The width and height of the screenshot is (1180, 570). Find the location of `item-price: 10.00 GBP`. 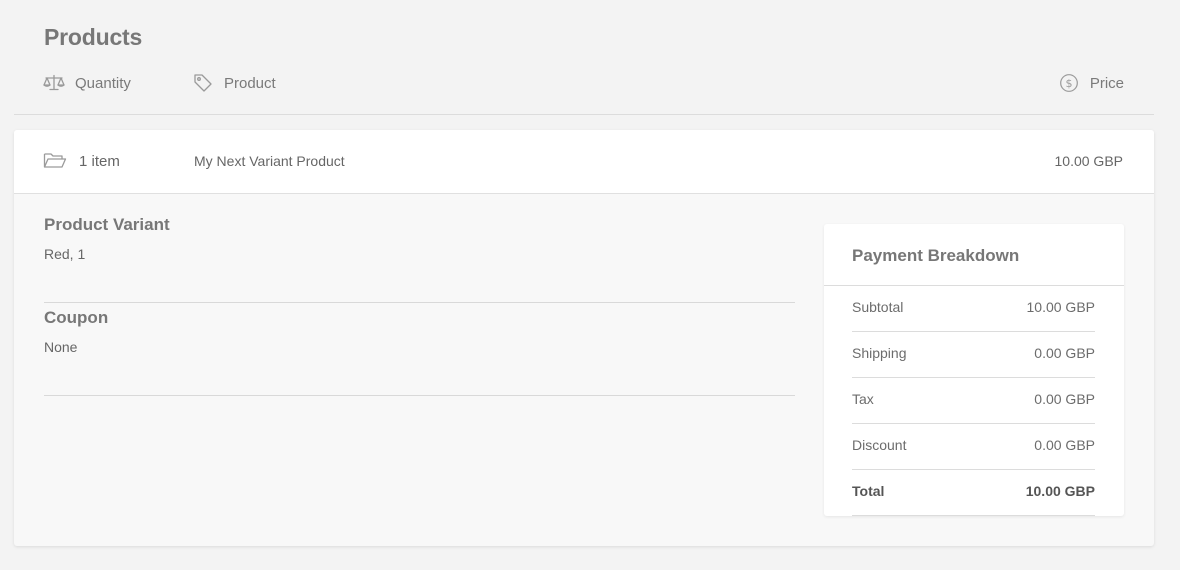

item-price: 10.00 GBP is located at coordinates (1089, 161).